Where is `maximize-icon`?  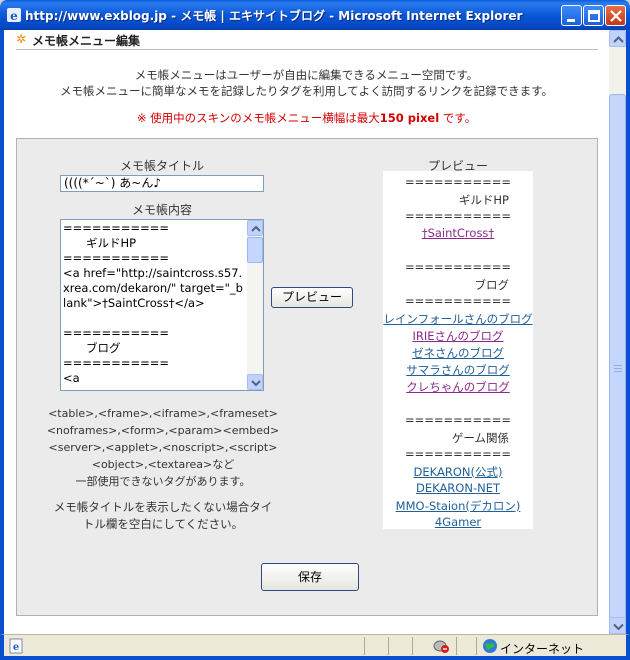 maximize-icon is located at coordinates (594, 16).